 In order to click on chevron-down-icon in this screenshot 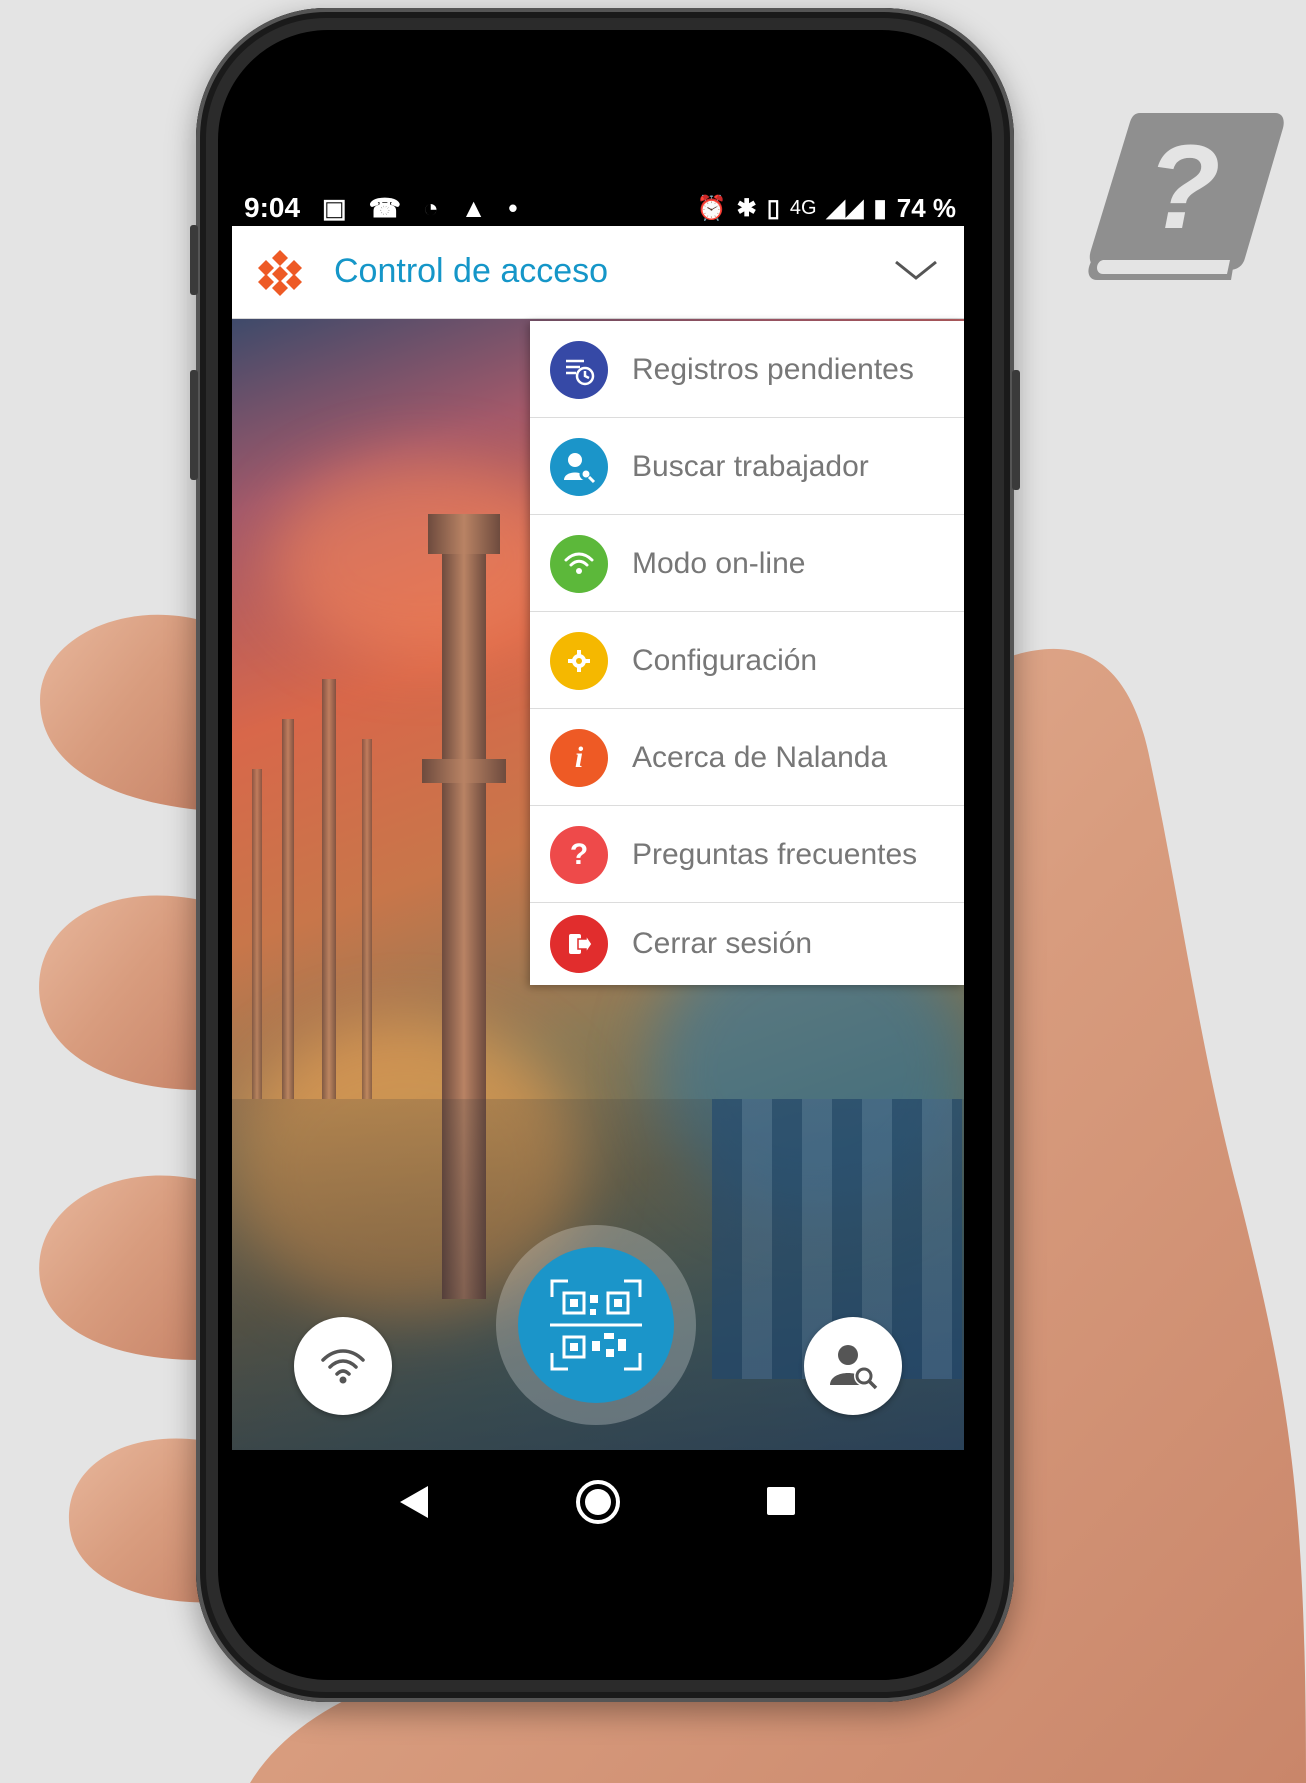, I will do `click(916, 271)`.